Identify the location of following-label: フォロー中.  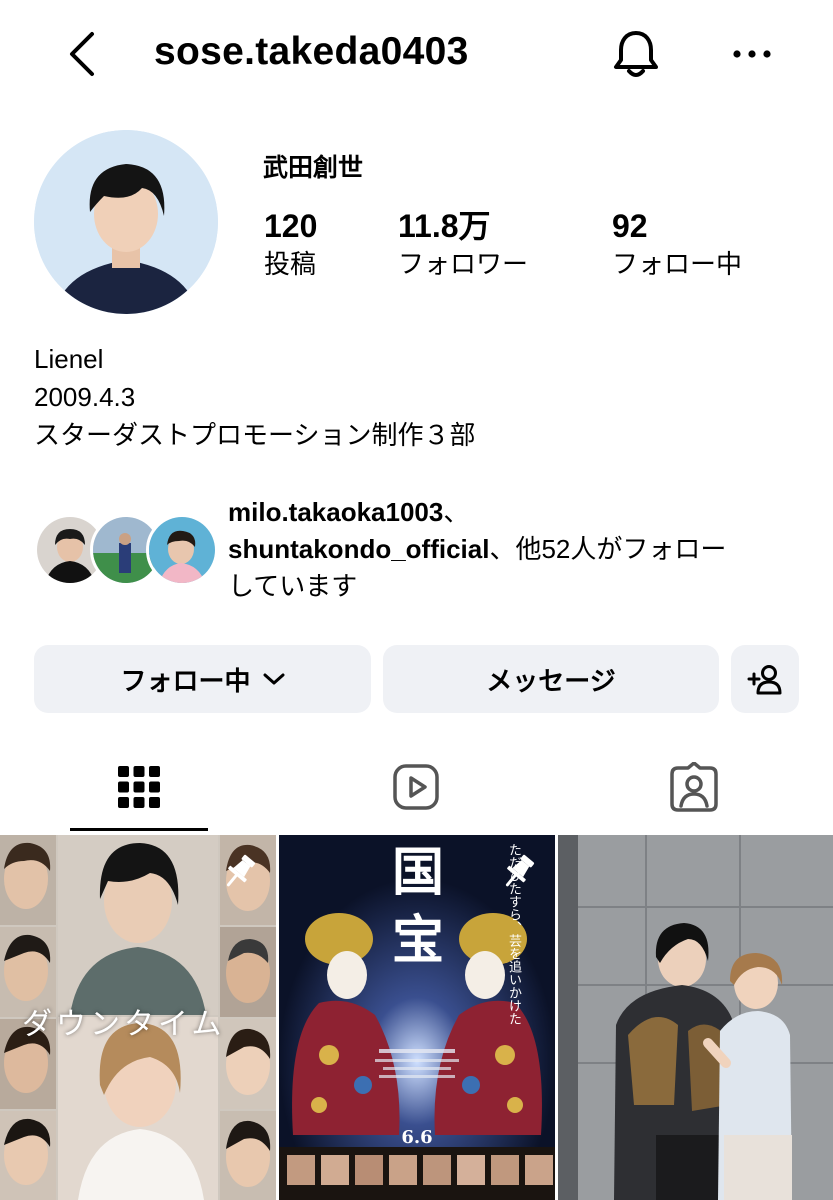
(677, 264).